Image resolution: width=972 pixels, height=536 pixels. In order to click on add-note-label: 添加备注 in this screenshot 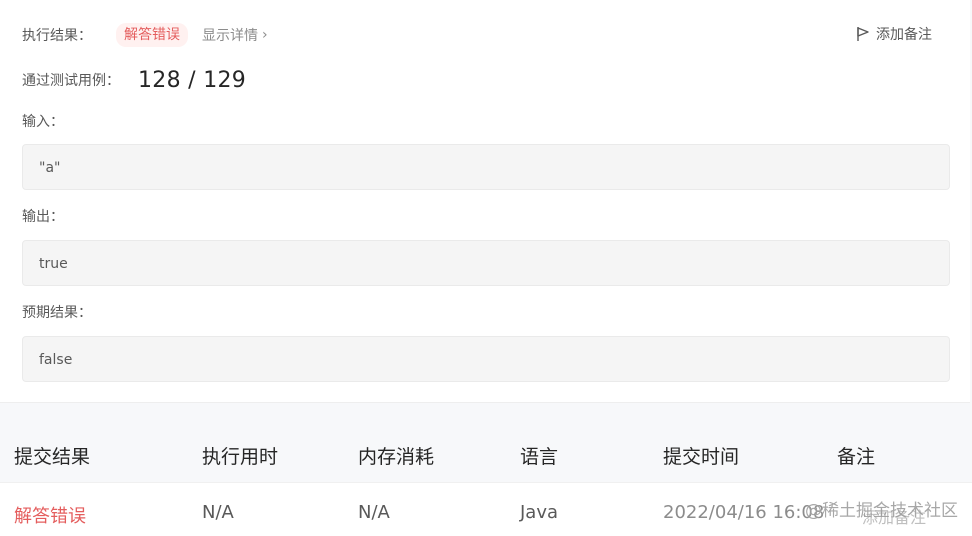, I will do `click(904, 35)`.